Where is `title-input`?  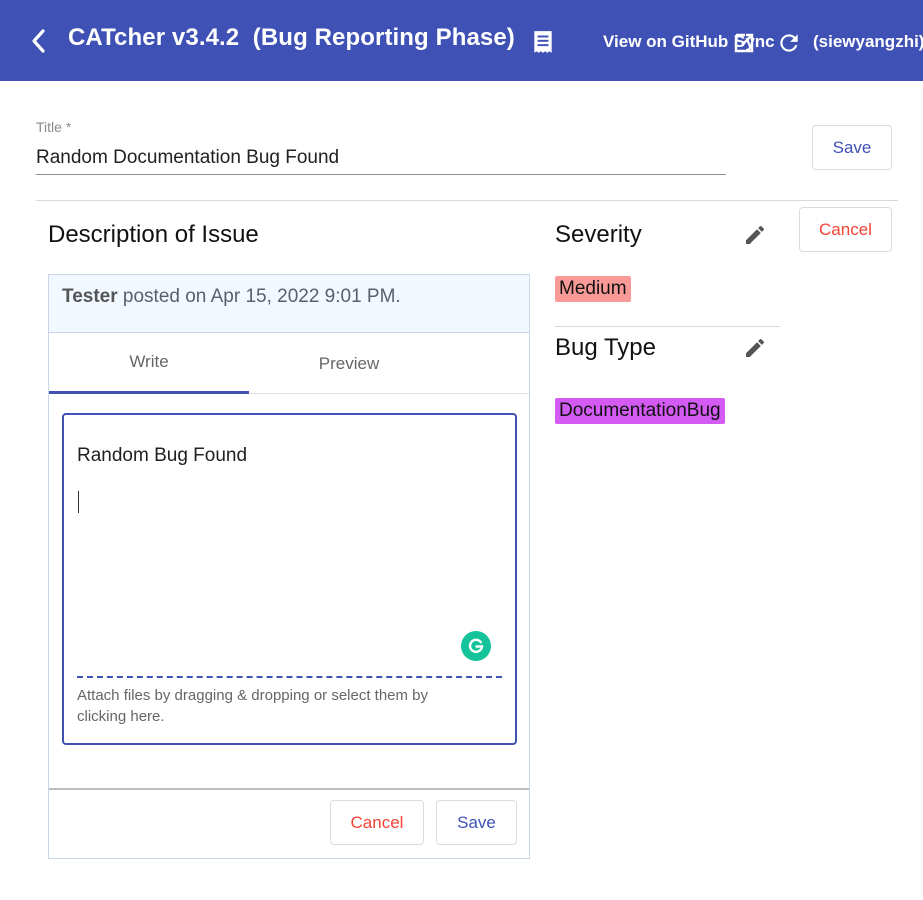
title-input is located at coordinates (381, 158).